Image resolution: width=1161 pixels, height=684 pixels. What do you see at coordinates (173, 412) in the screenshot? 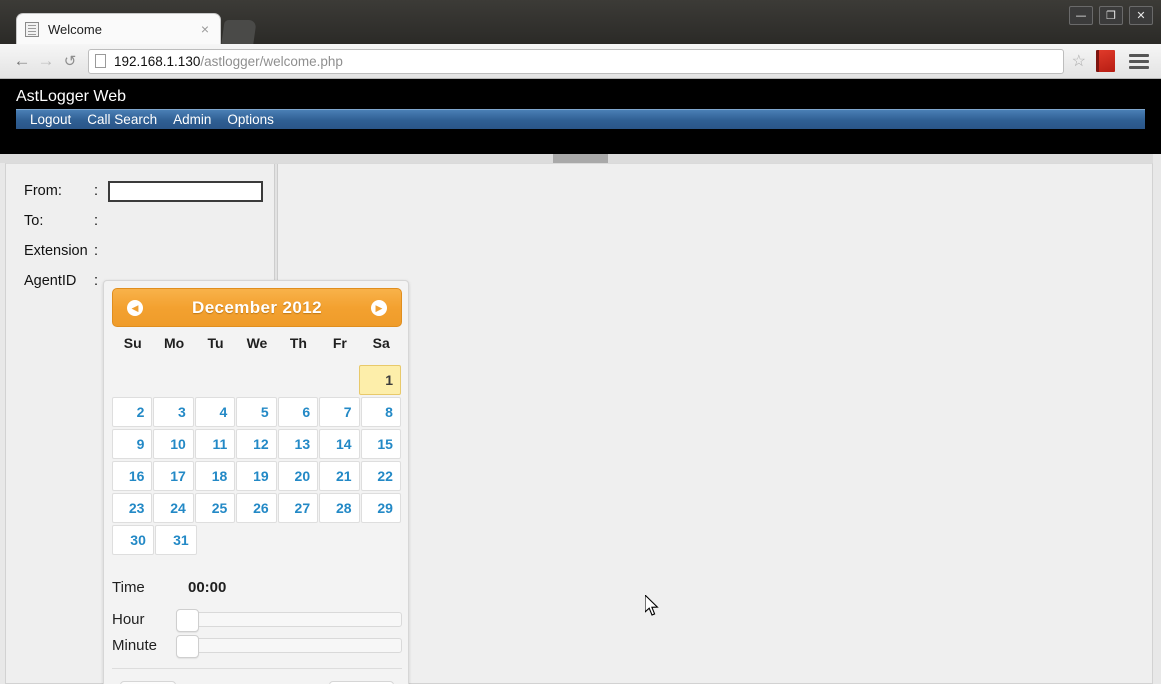
I see `calendar-day-3: 3` at bounding box center [173, 412].